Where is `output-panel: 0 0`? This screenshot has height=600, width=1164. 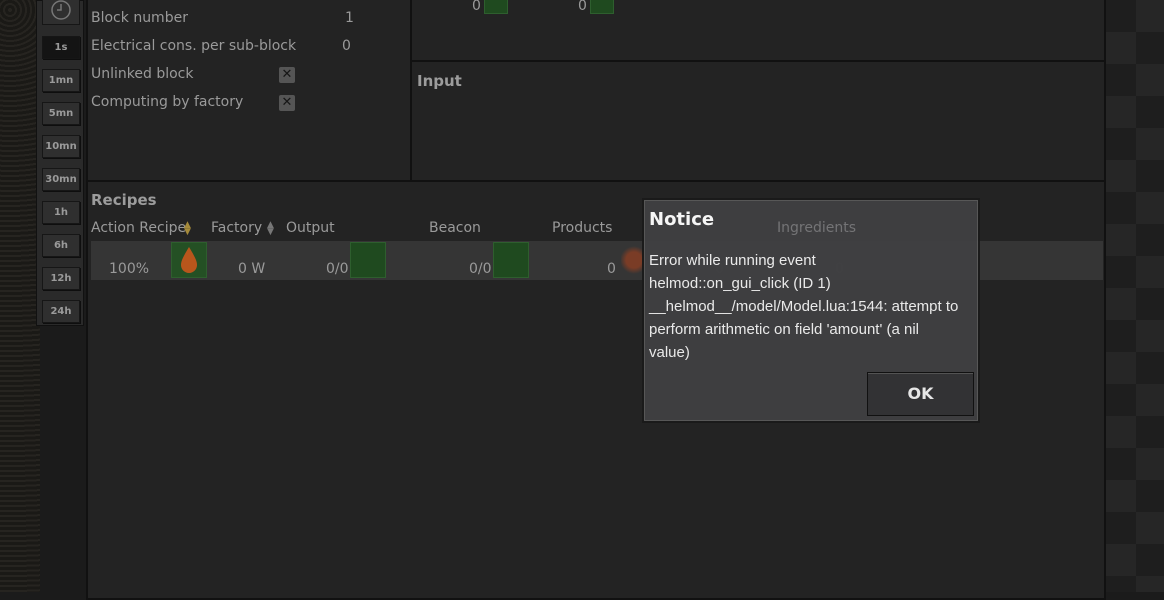 output-panel: 0 0 is located at coordinates (758, 31).